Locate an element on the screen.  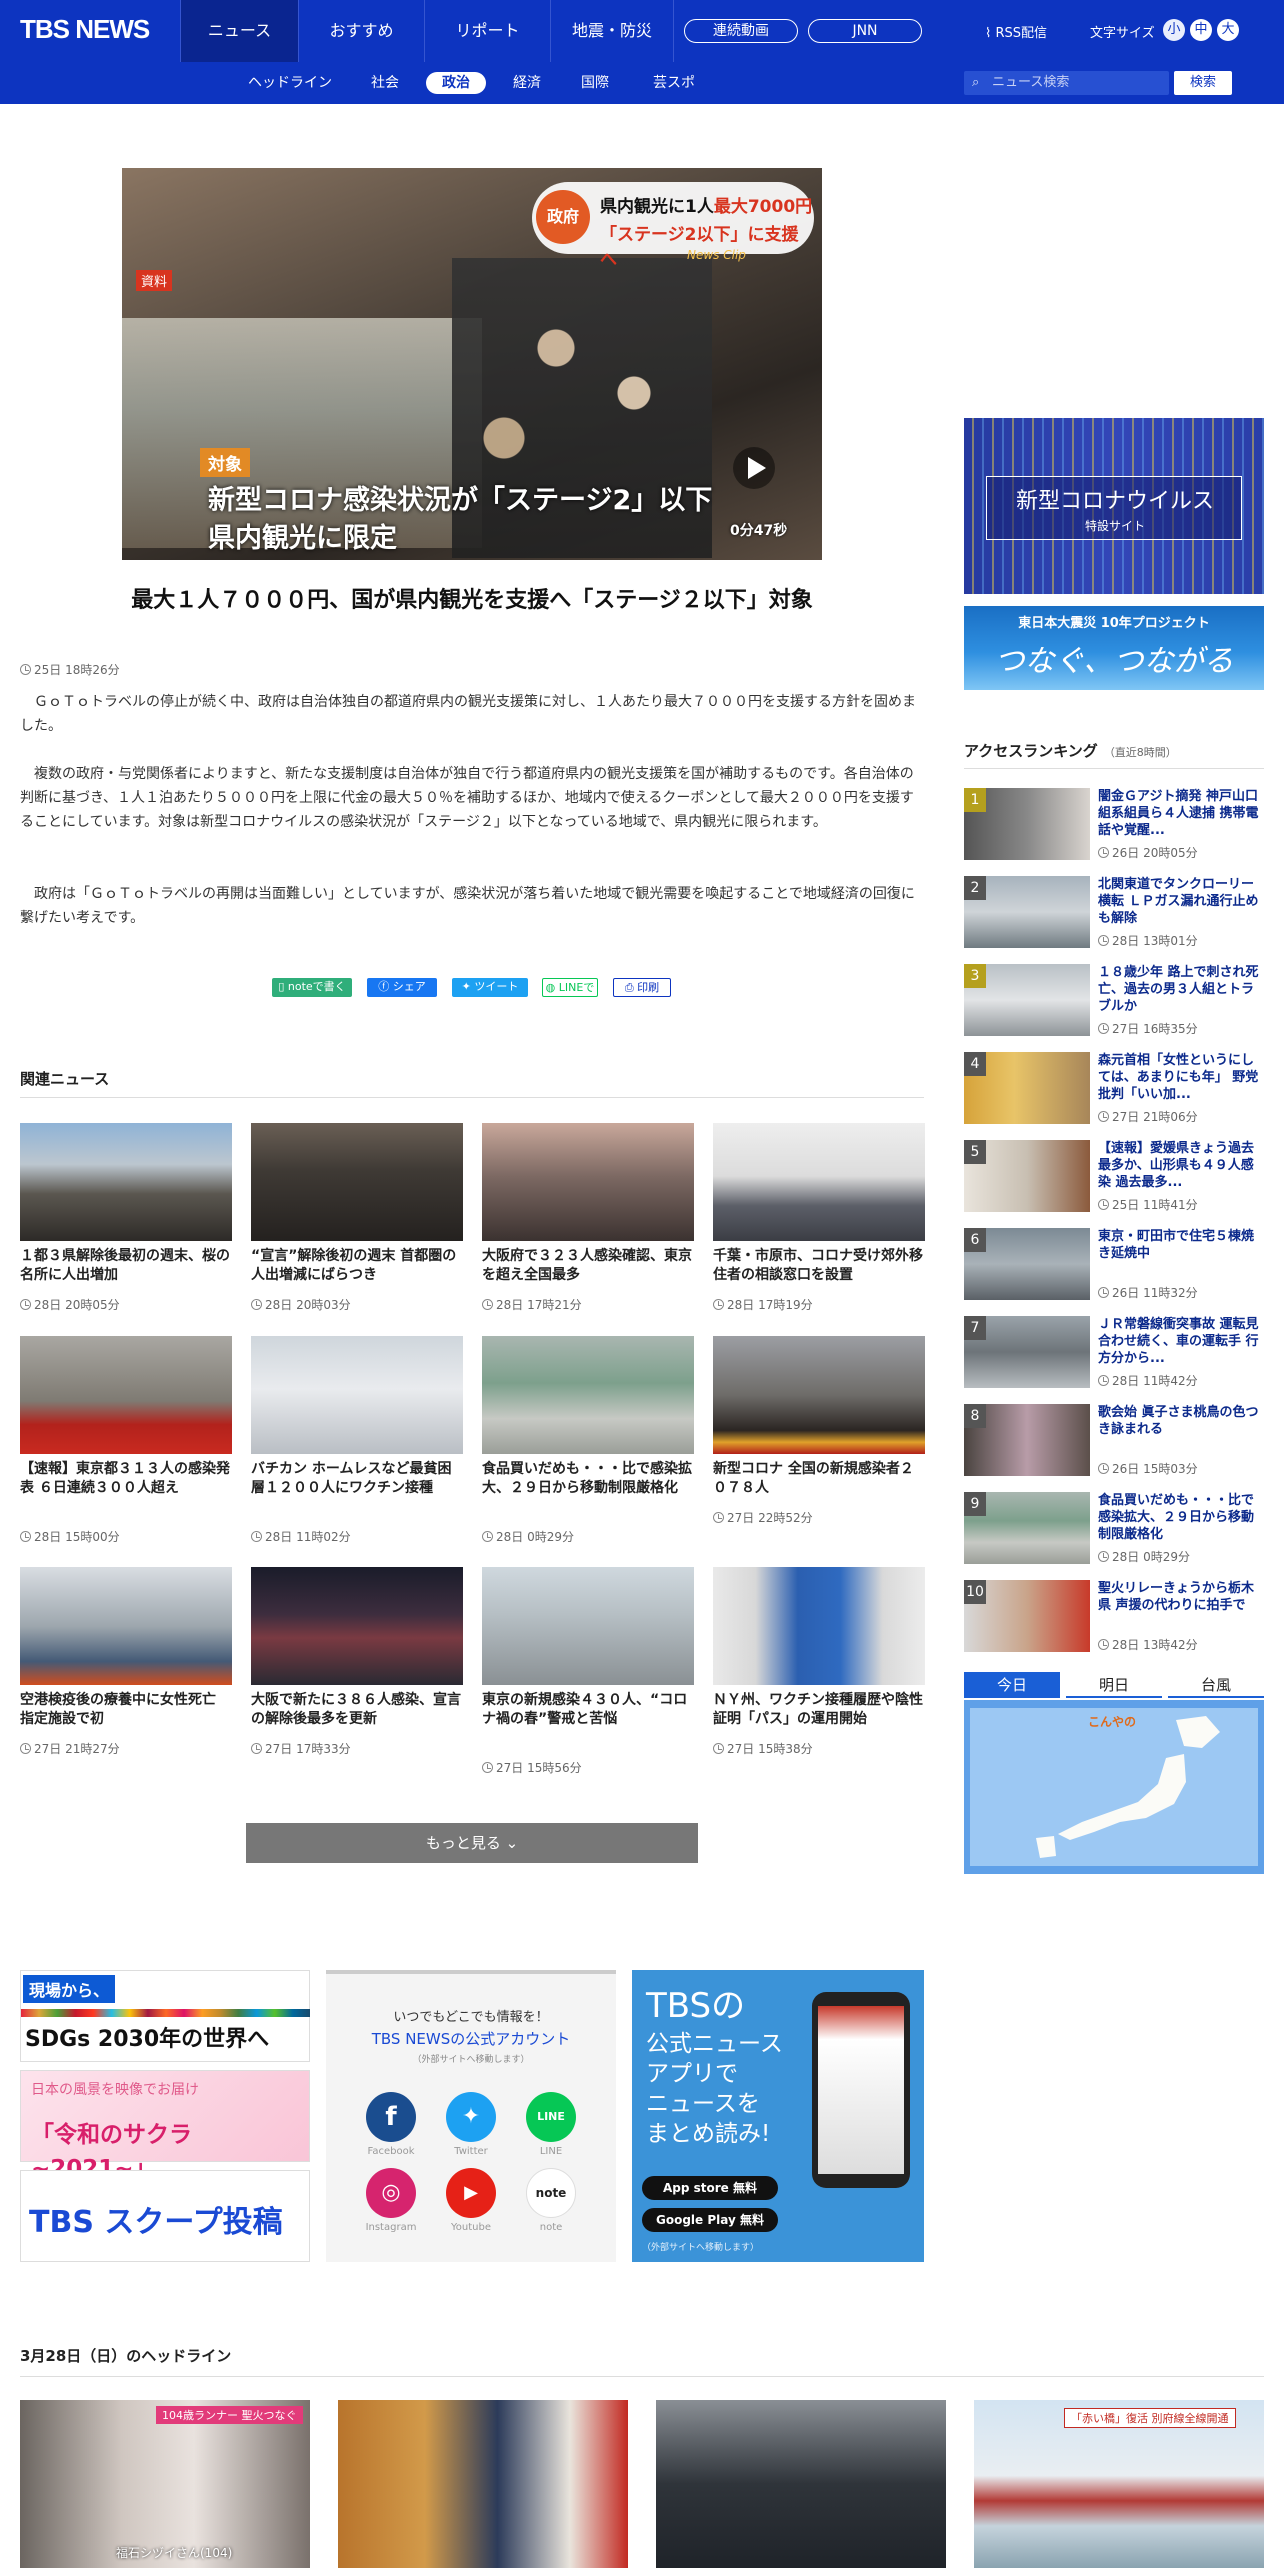
related-time: 28日 17時19分 is located at coordinates (763, 1304).